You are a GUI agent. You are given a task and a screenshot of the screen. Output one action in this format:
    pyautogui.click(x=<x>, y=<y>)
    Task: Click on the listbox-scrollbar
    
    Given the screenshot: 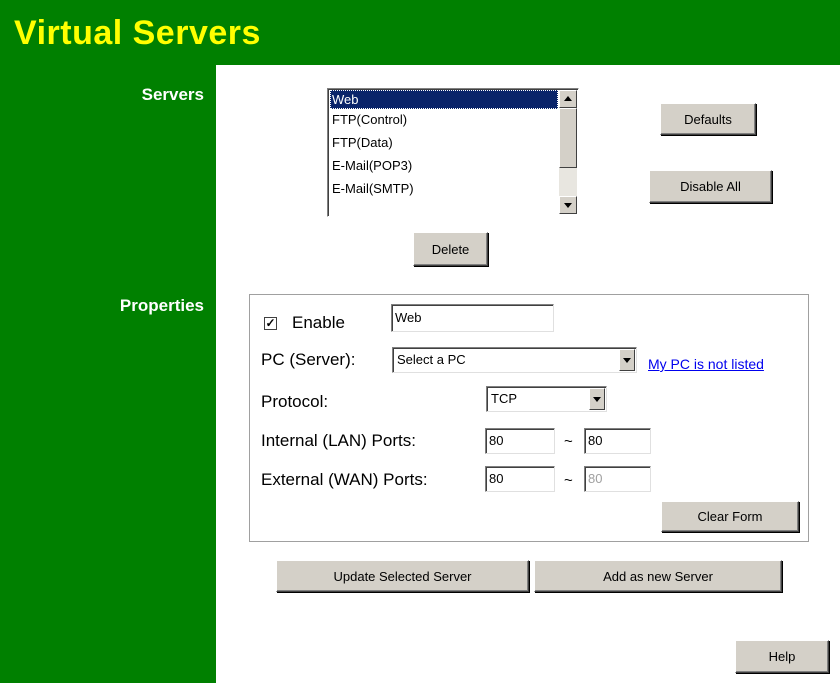 What is the action you would take?
    pyautogui.click(x=568, y=152)
    